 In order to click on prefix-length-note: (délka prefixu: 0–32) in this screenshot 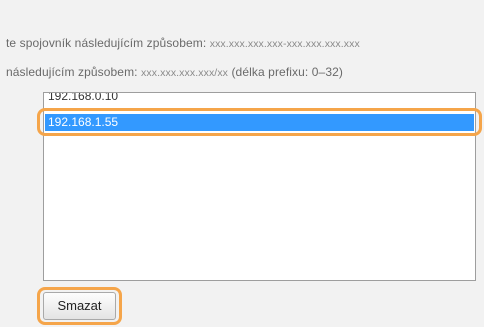, I will do `click(285, 72)`.